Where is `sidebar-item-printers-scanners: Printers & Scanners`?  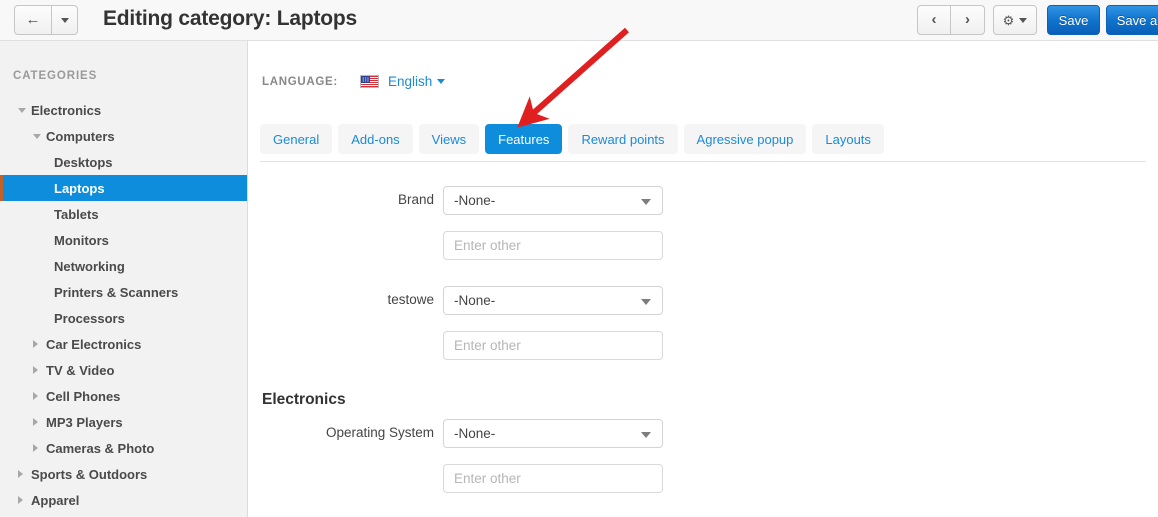 sidebar-item-printers-scanners: Printers & Scanners is located at coordinates (123, 292).